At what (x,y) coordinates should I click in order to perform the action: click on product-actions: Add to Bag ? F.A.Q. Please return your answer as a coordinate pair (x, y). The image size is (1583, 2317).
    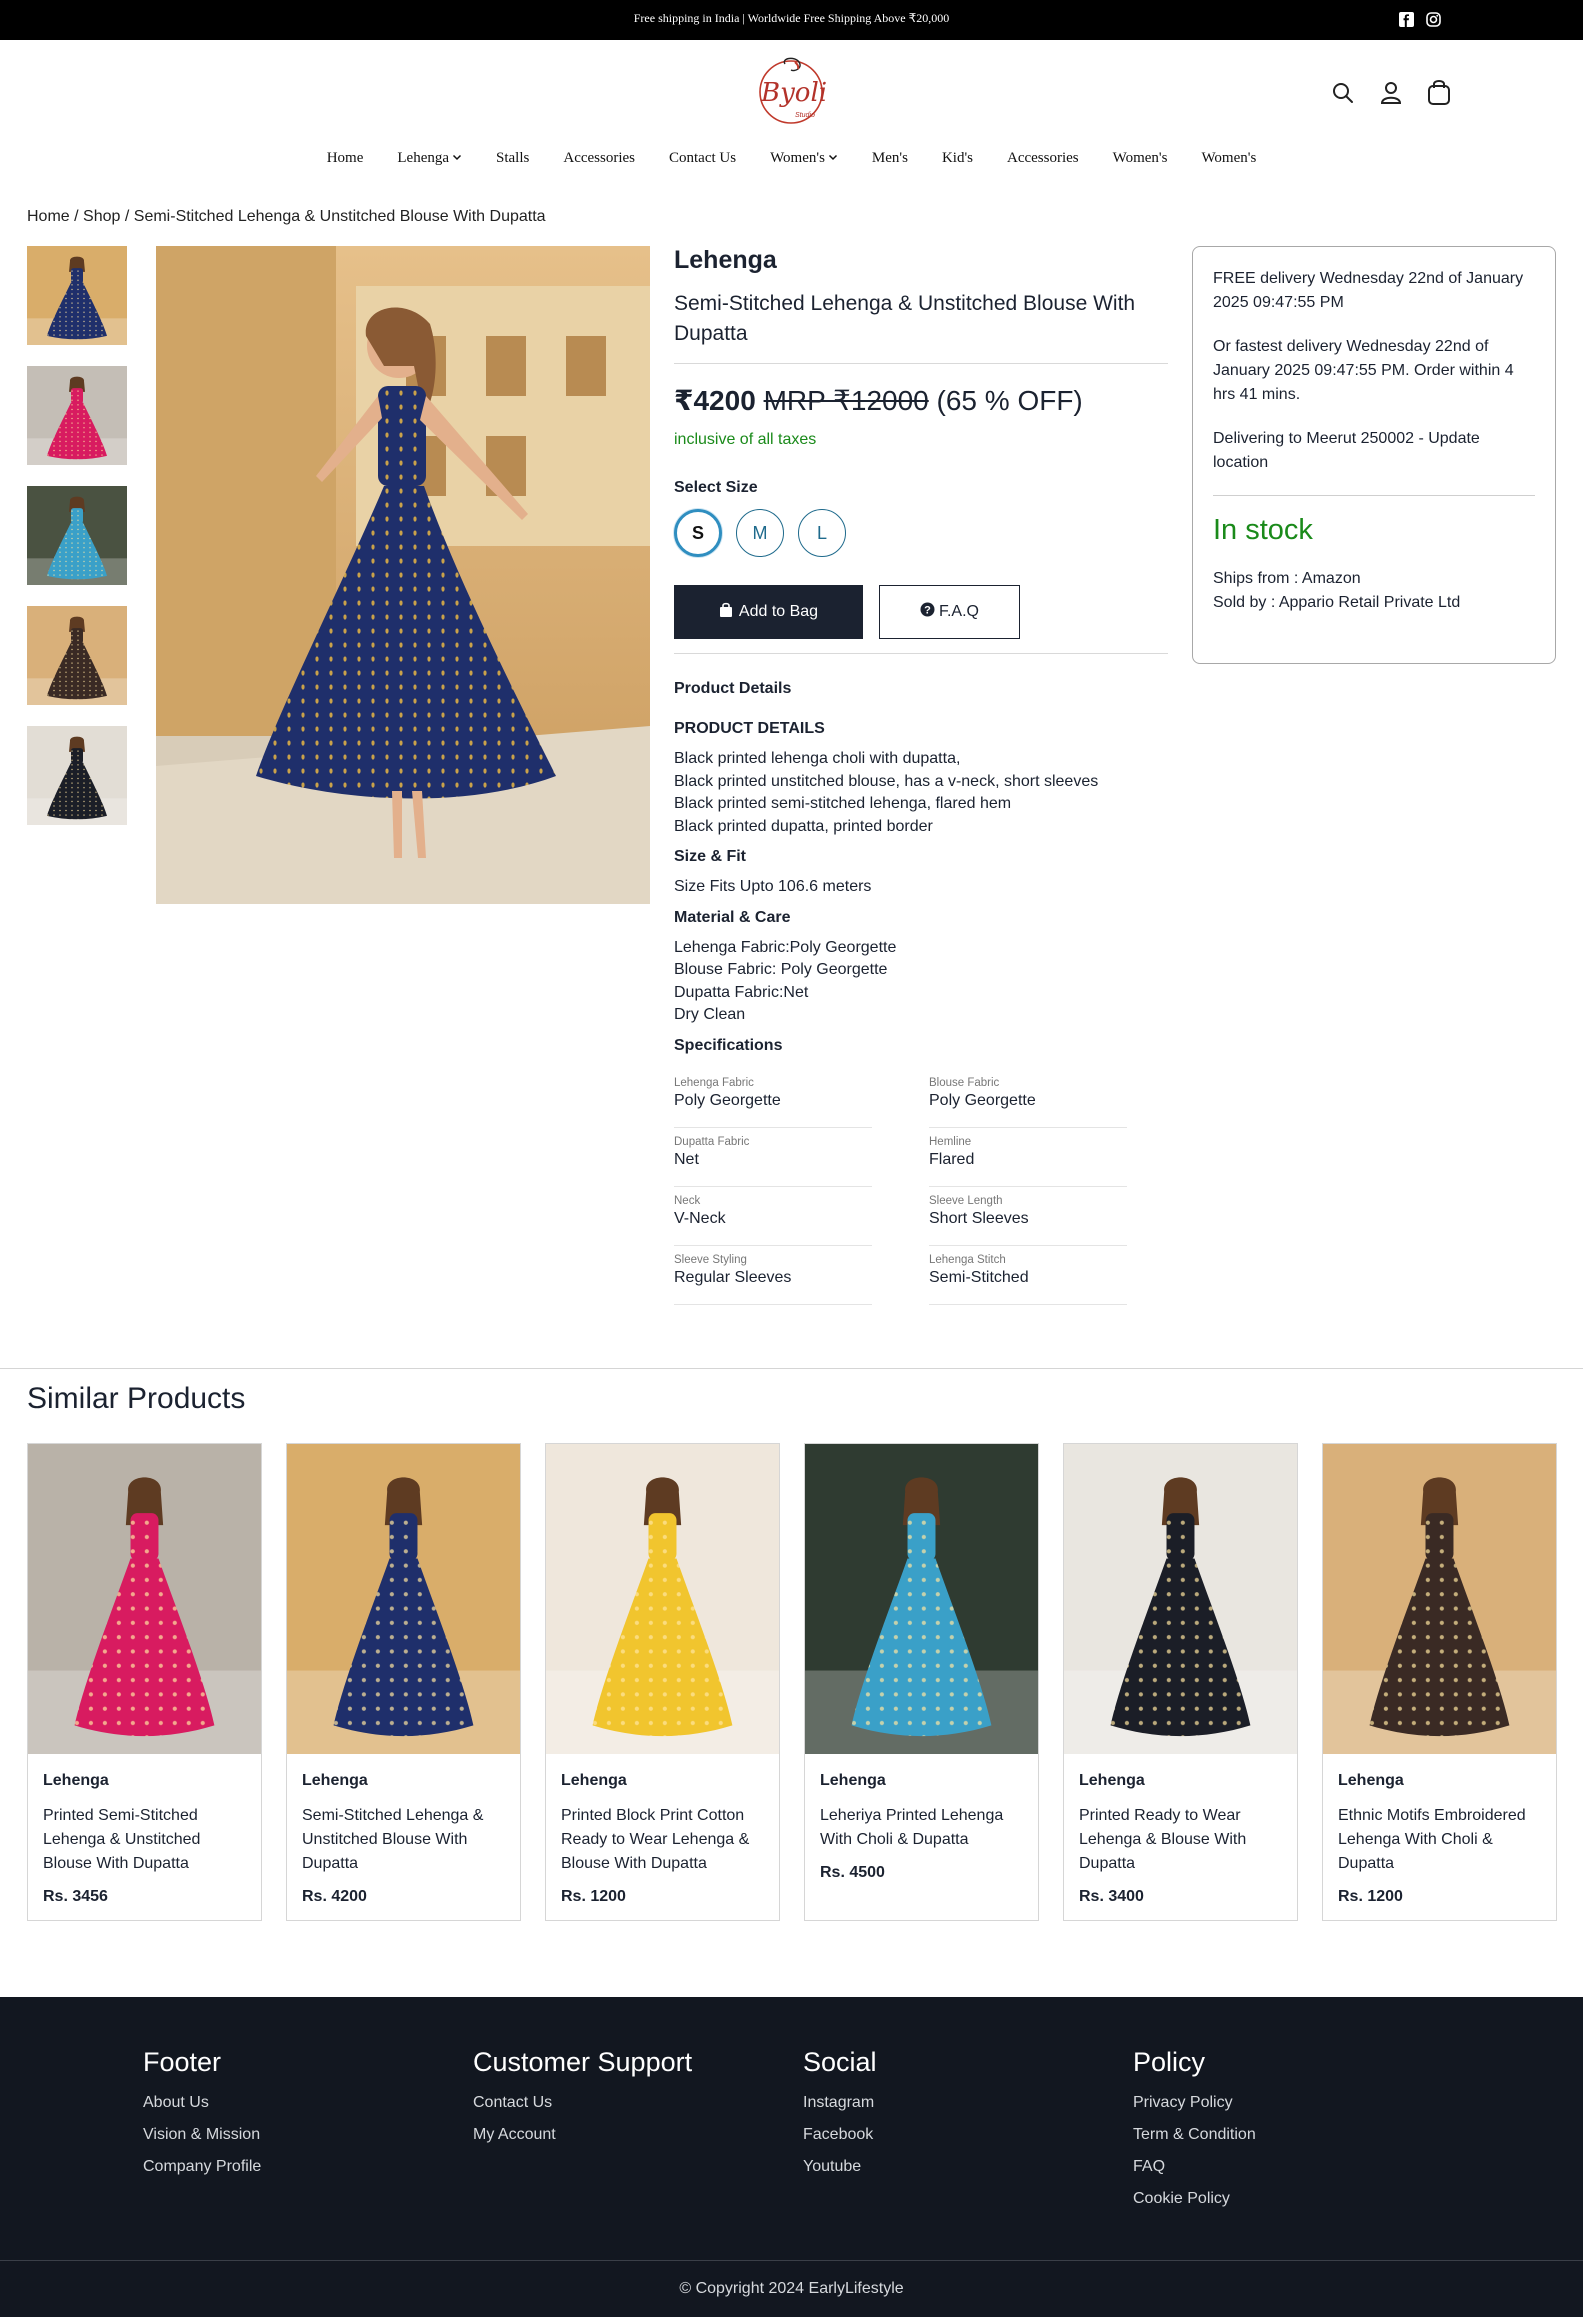
    Looking at the image, I should click on (921, 612).